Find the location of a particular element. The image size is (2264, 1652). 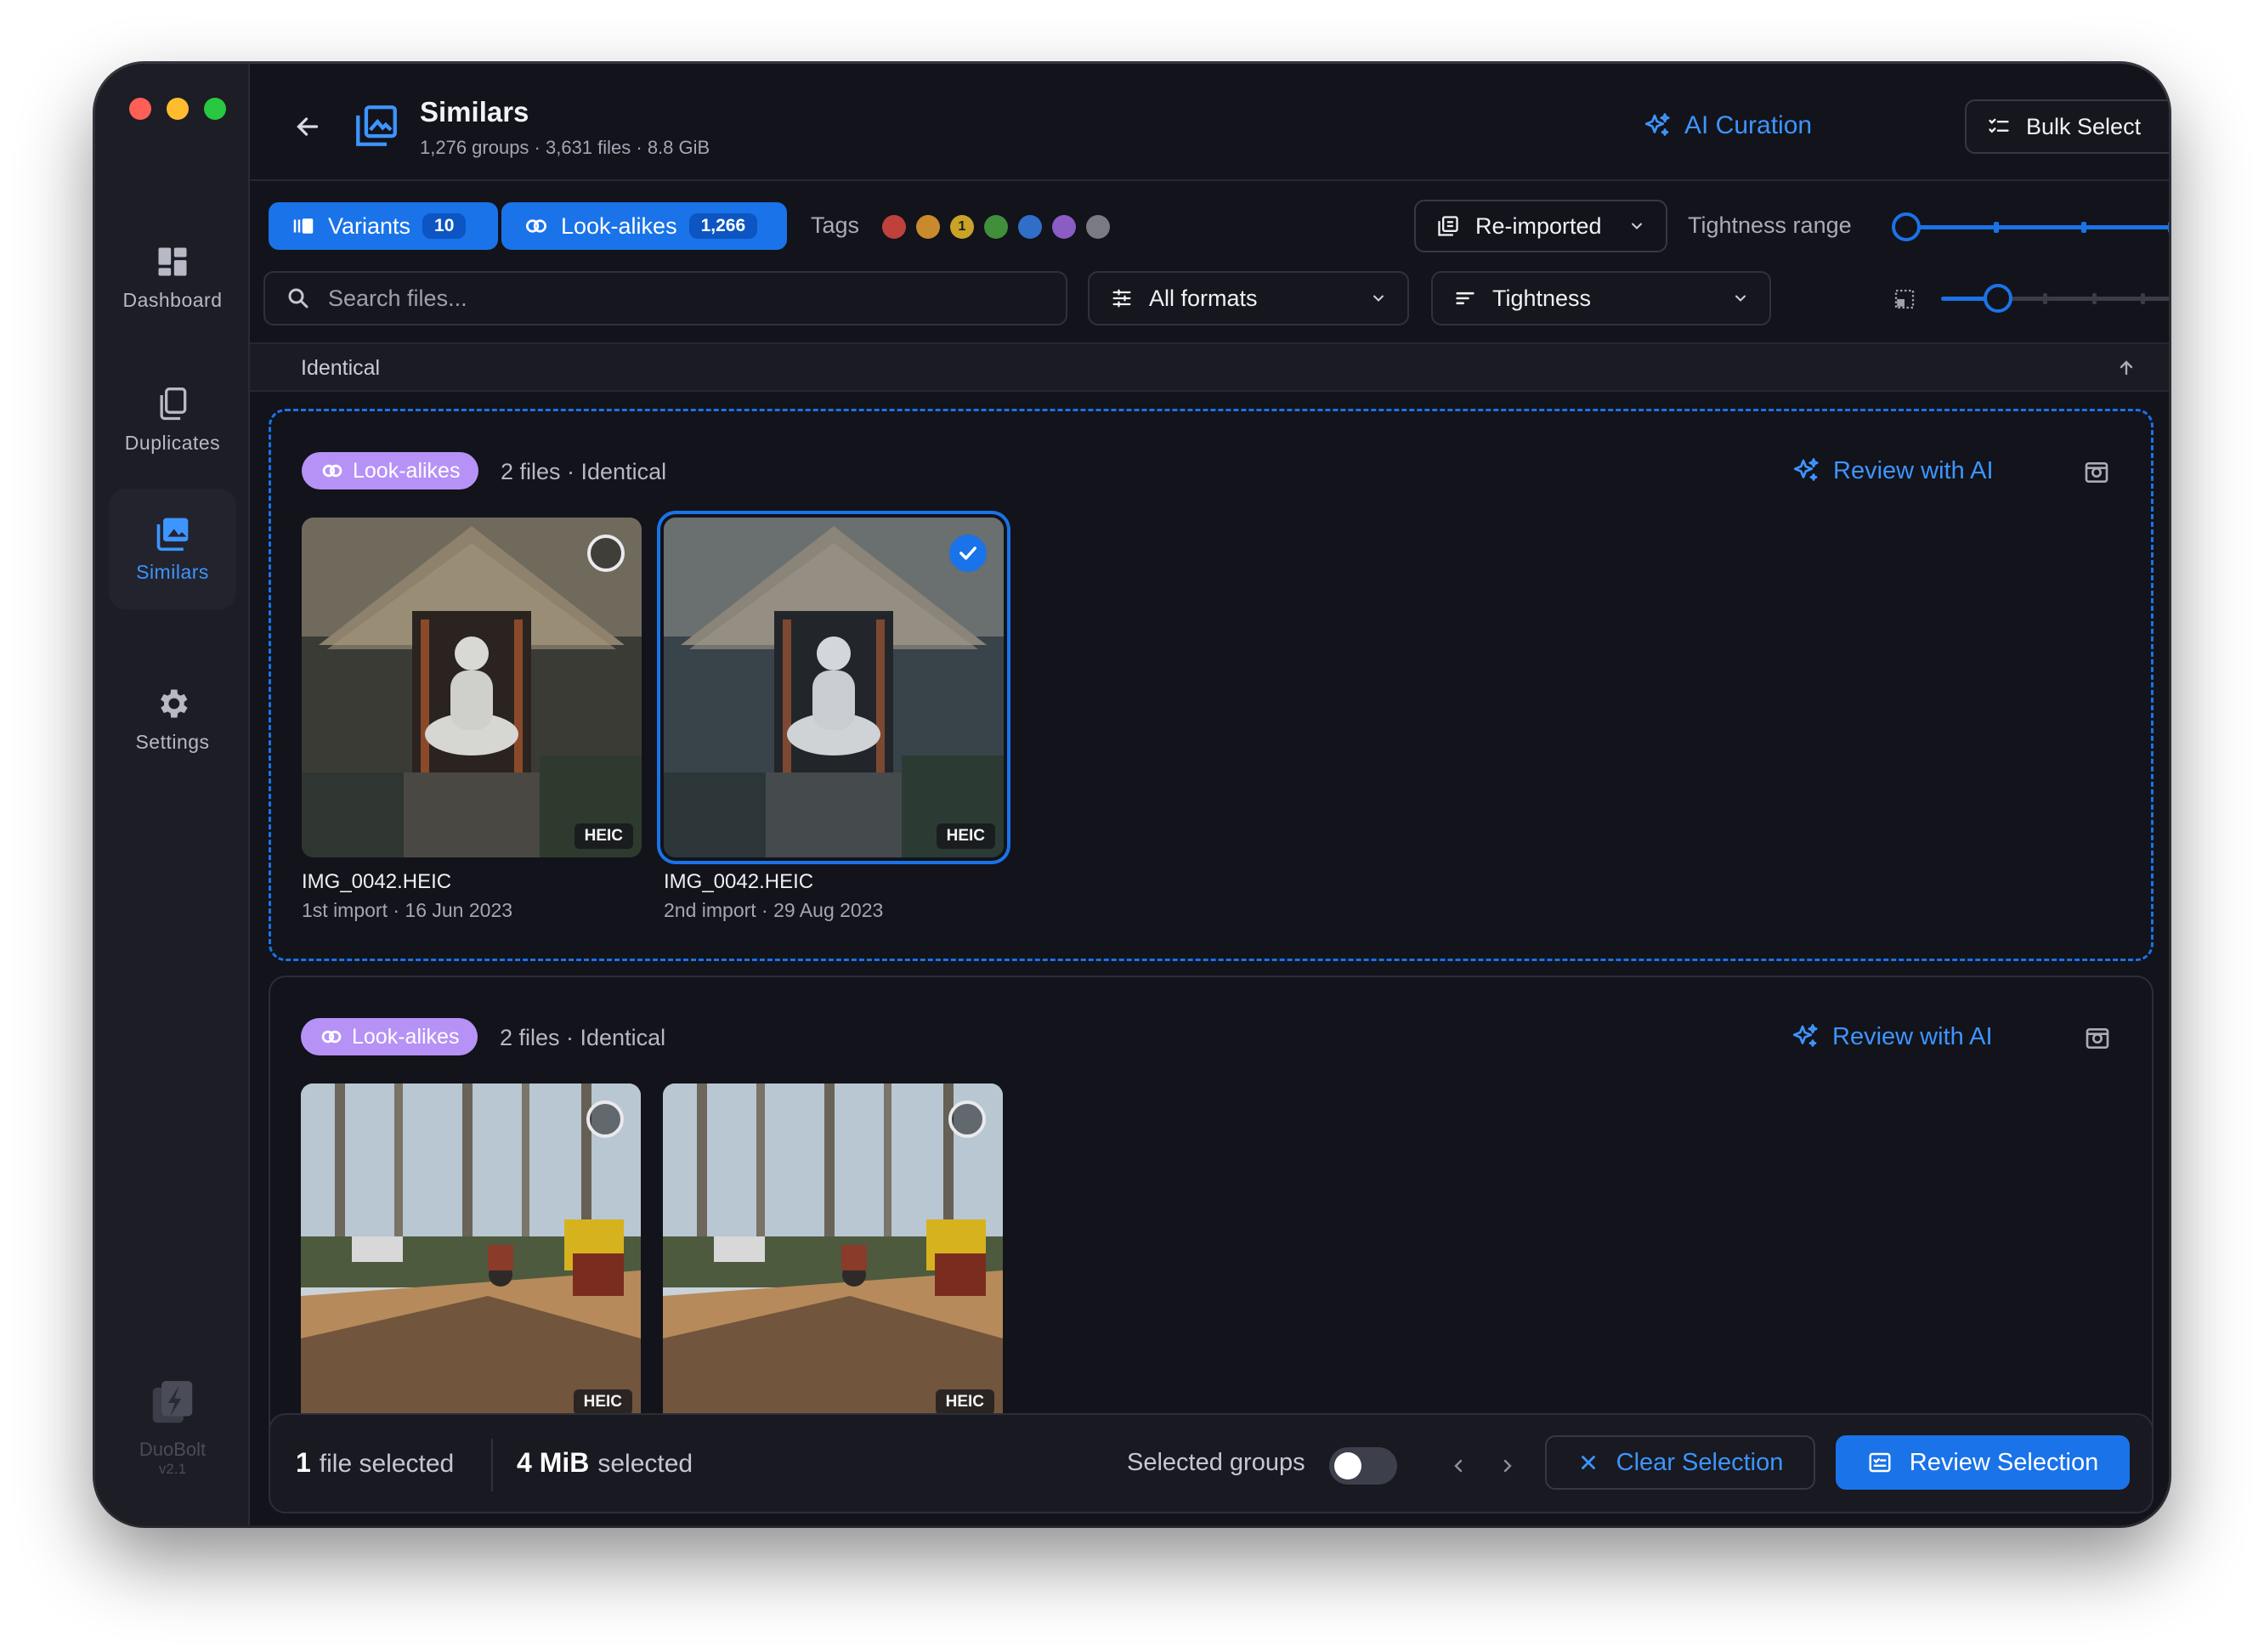

search-input is located at coordinates (686, 298).